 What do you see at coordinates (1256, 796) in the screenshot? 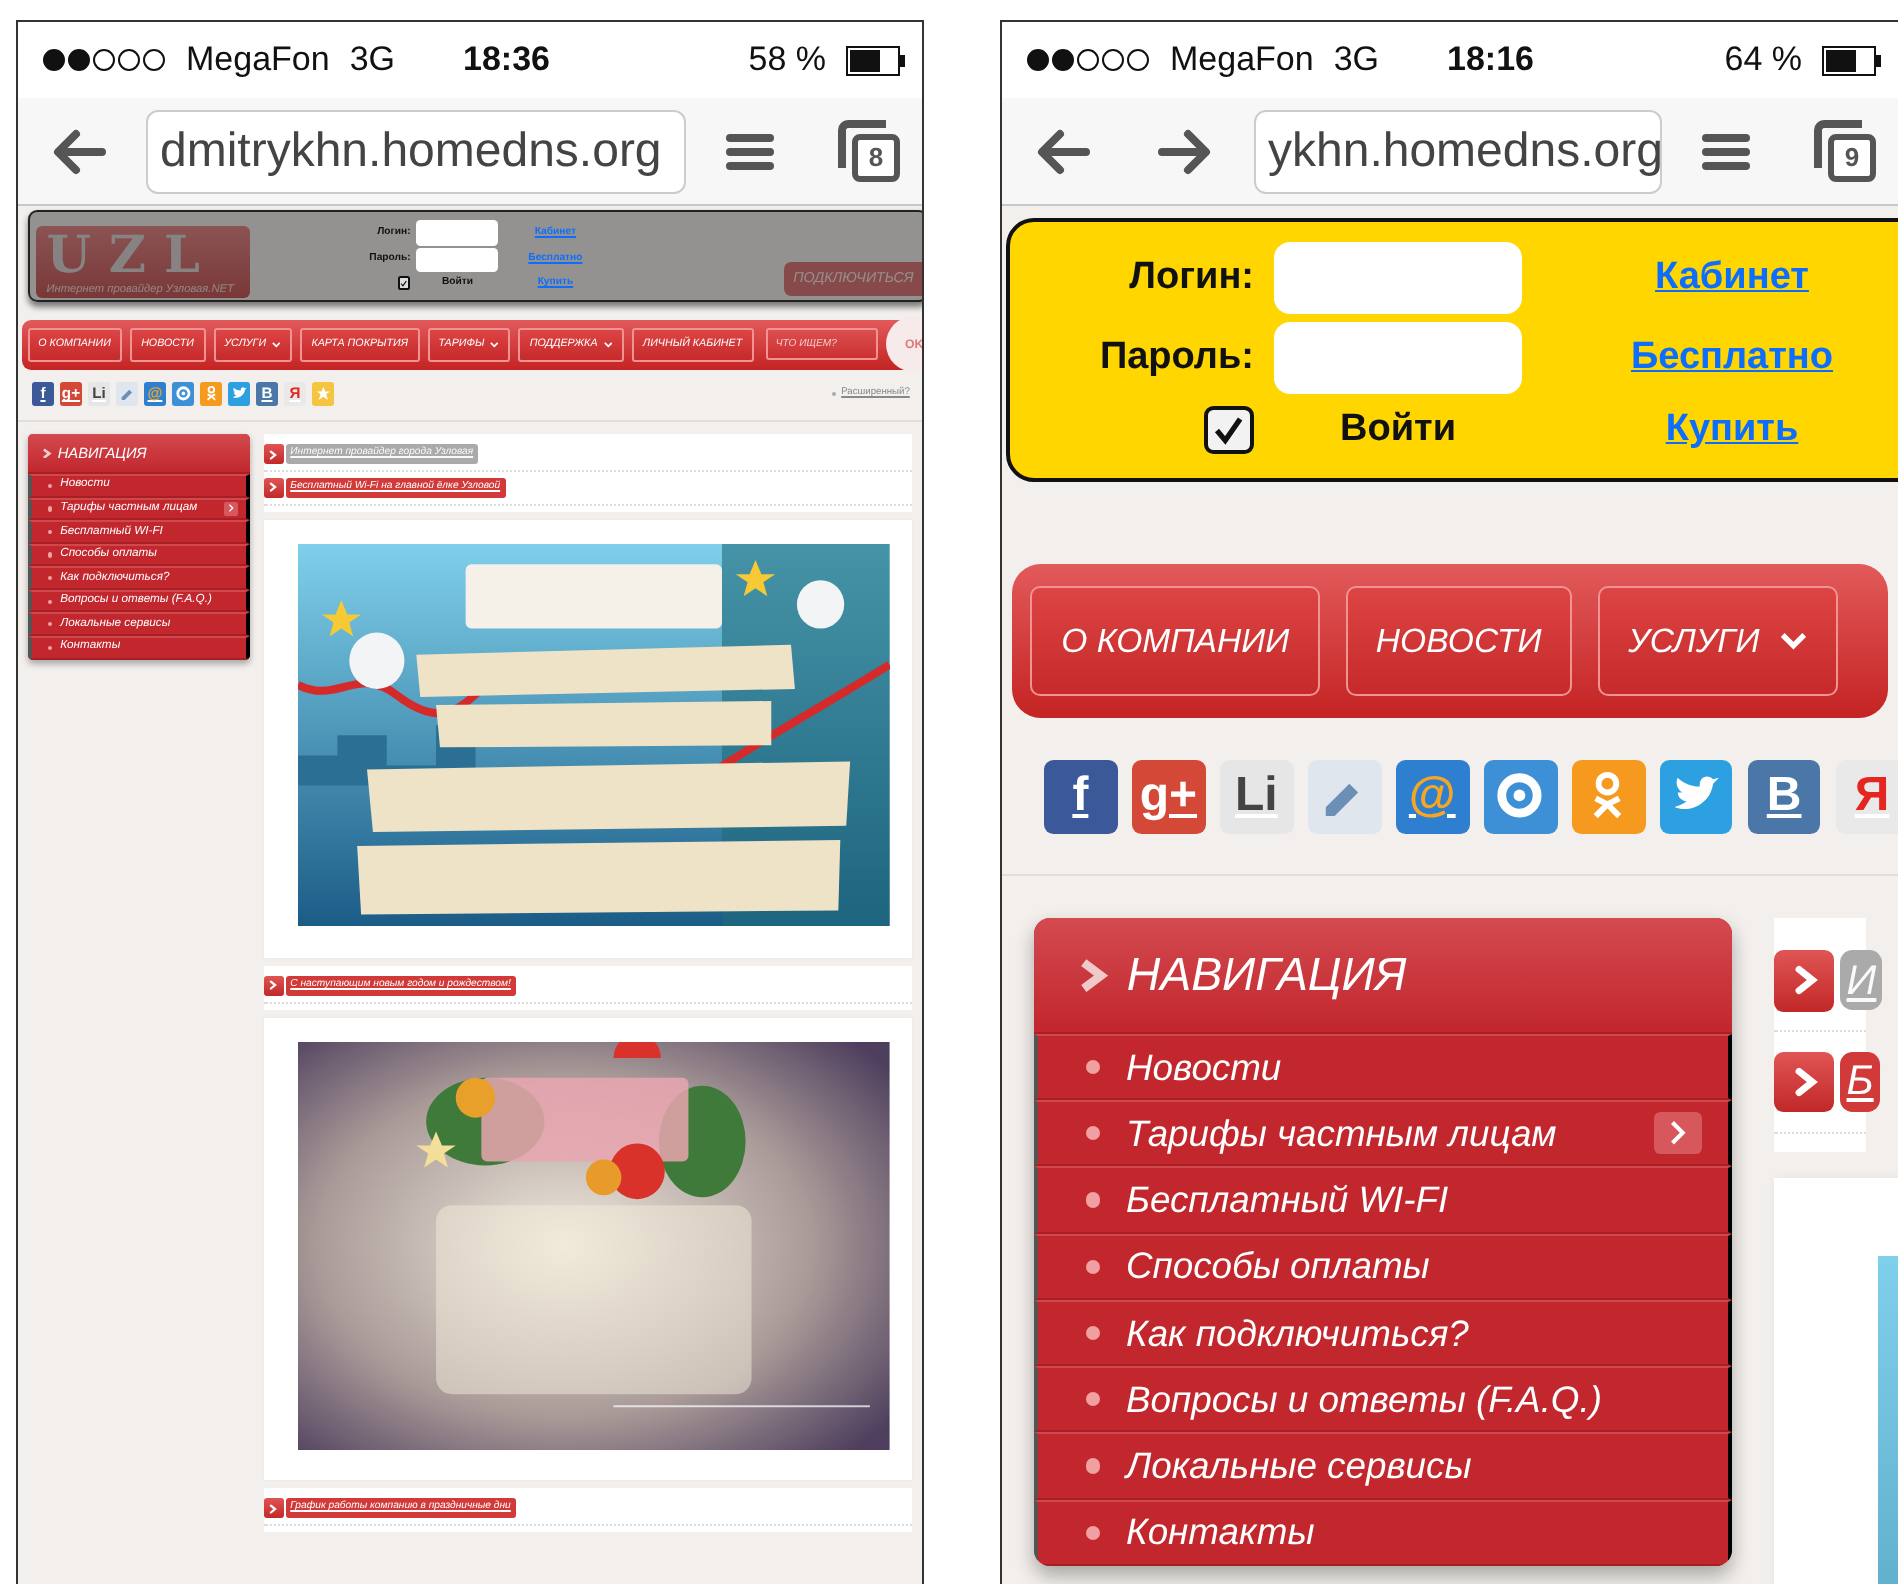
I see `share-icon: Li` at bounding box center [1256, 796].